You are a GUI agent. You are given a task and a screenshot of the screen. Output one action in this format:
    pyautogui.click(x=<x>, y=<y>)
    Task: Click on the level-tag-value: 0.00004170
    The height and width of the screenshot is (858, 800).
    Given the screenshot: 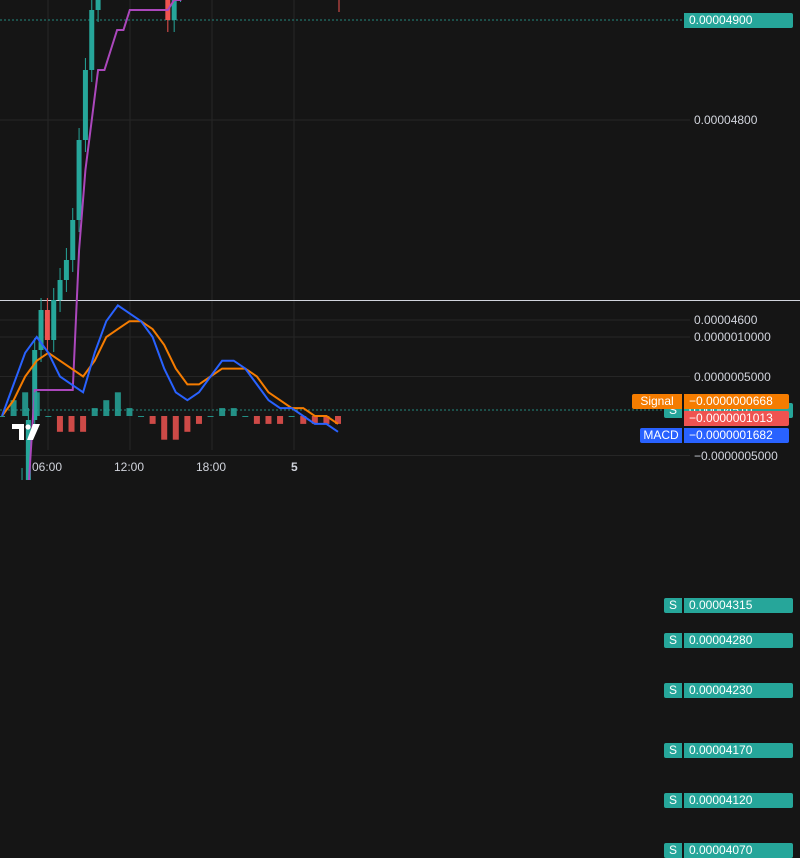 What is the action you would take?
    pyautogui.click(x=738, y=750)
    